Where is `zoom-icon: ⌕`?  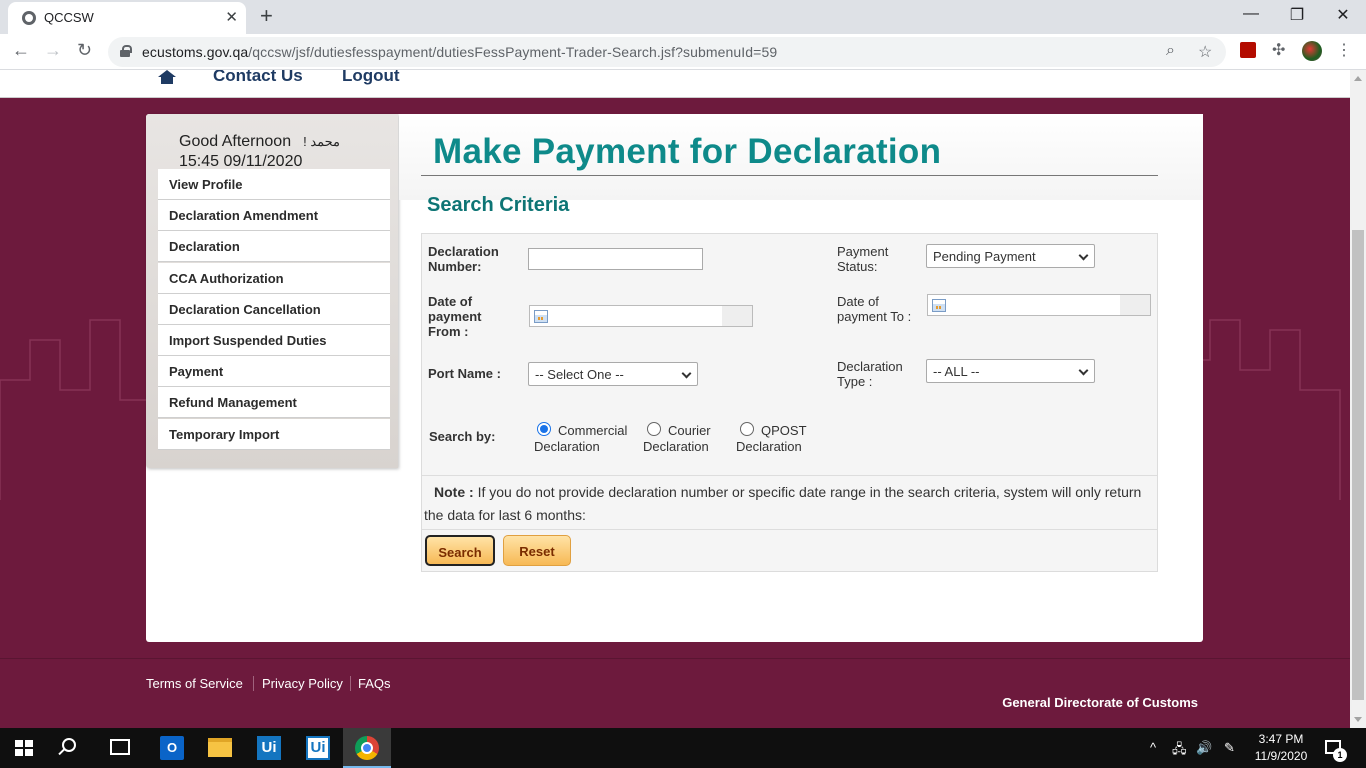 zoom-icon: ⌕ is located at coordinates (1170, 51).